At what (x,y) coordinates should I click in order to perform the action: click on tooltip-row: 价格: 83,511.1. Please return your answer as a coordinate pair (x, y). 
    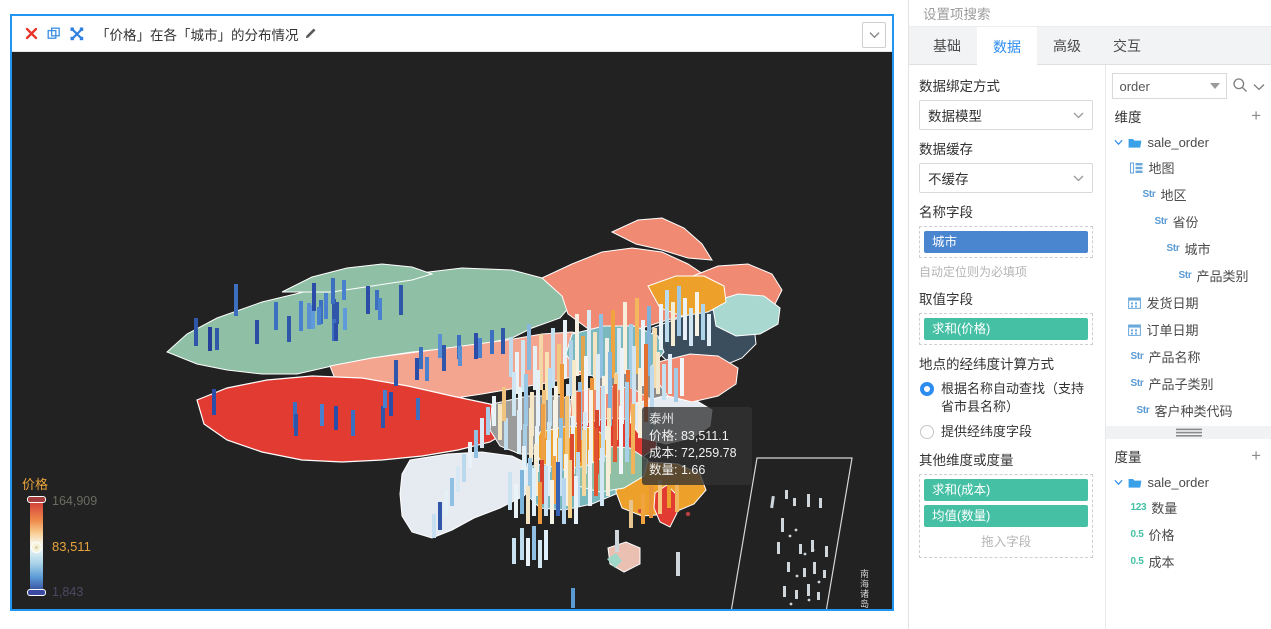
    Looking at the image, I should click on (689, 436).